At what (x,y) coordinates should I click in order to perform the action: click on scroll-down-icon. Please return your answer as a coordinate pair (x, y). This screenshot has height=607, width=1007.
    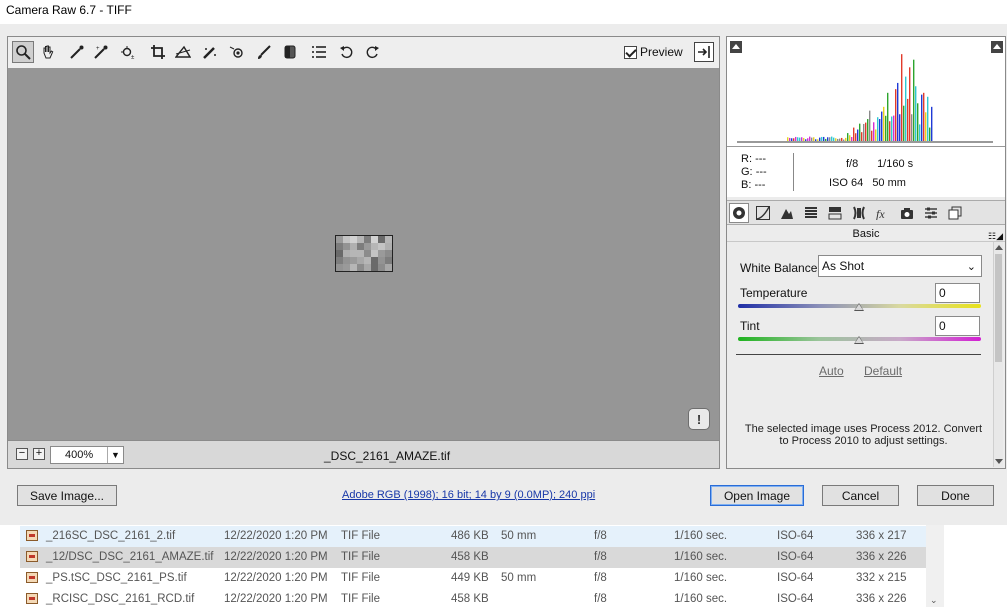
    Looking at the image, I should click on (999, 461).